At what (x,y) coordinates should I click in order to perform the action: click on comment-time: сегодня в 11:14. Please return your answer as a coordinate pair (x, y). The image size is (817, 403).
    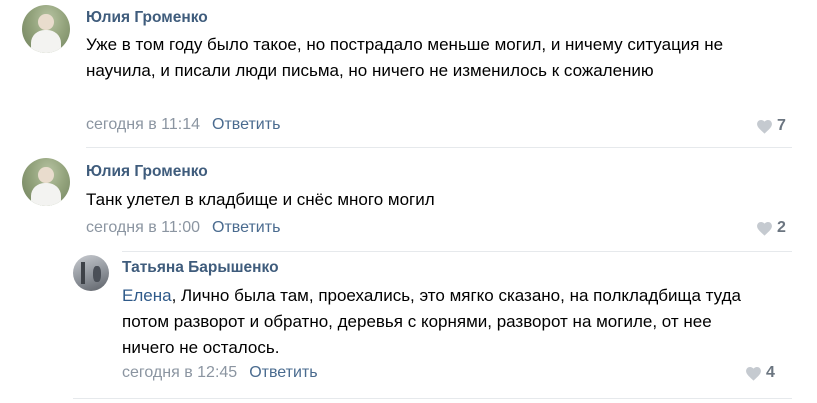
    Looking at the image, I should click on (143, 124).